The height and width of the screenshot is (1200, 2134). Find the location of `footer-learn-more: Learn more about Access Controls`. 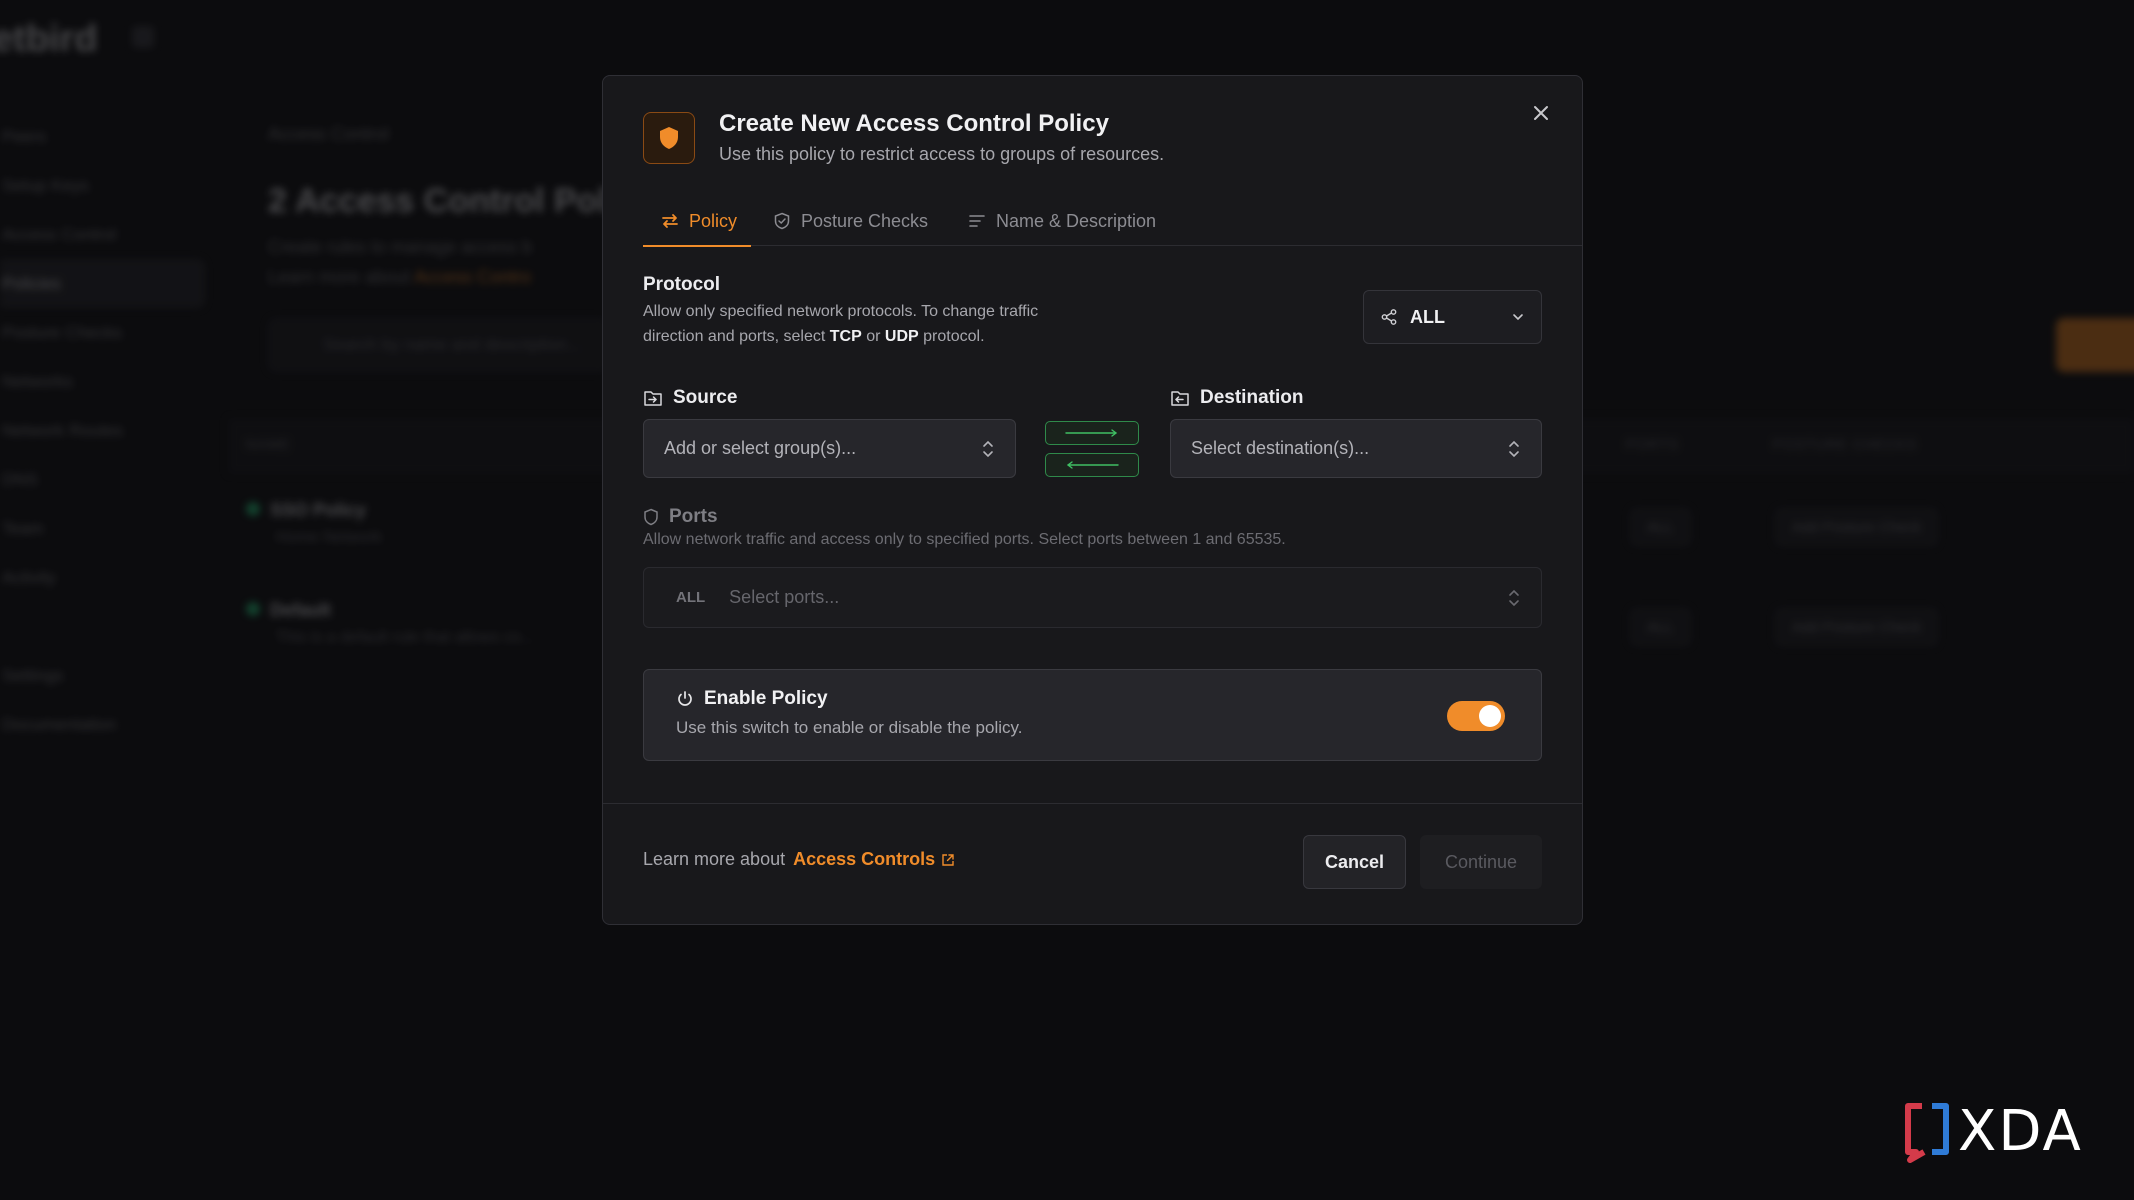

footer-learn-more: Learn more about Access Controls is located at coordinates (799, 859).